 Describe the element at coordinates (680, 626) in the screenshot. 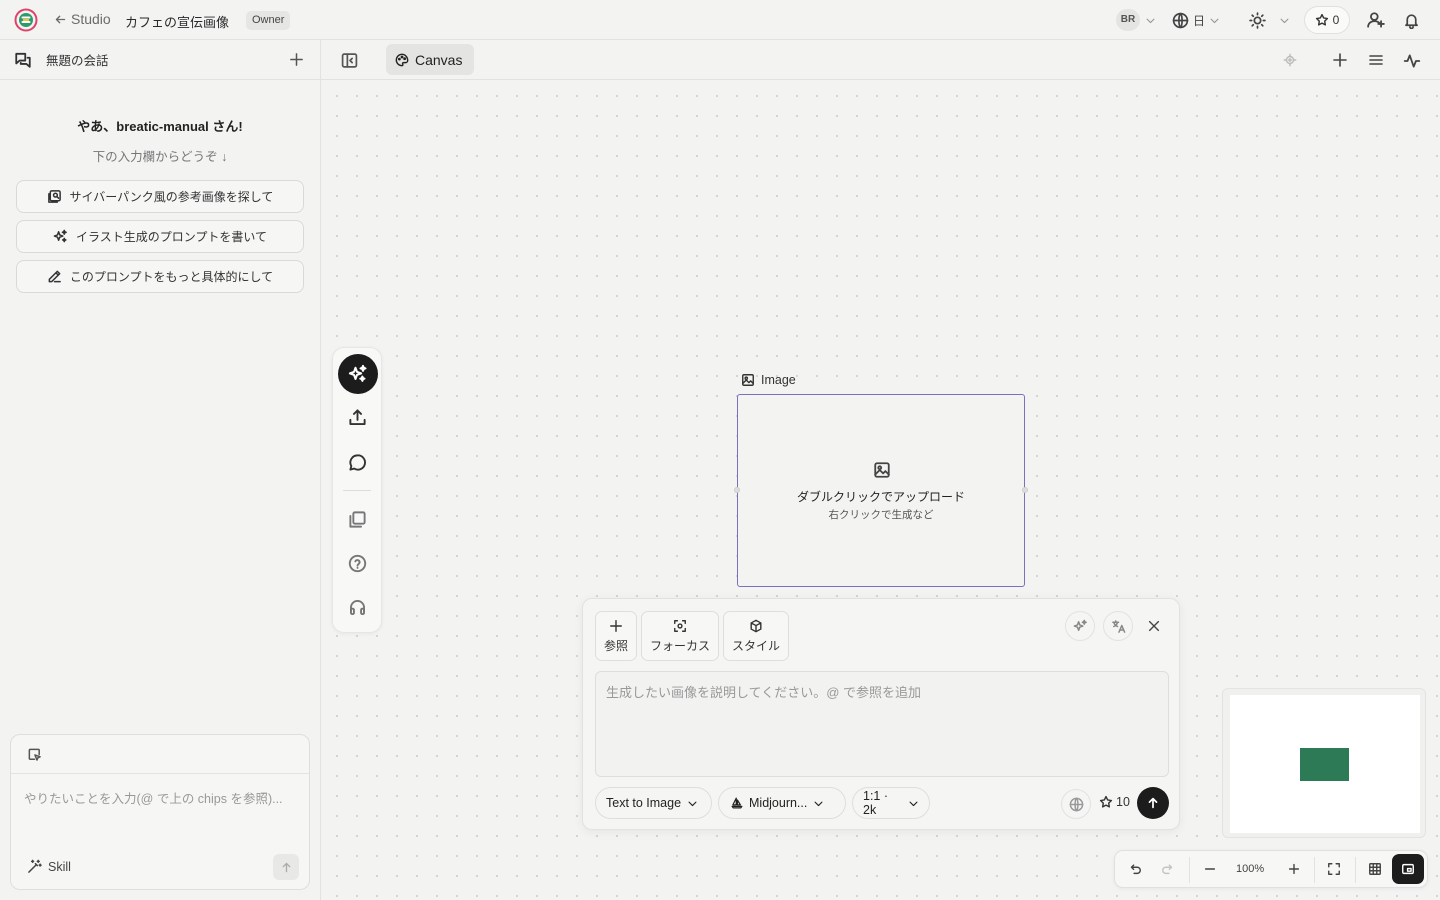

I see `focus-icon` at that location.